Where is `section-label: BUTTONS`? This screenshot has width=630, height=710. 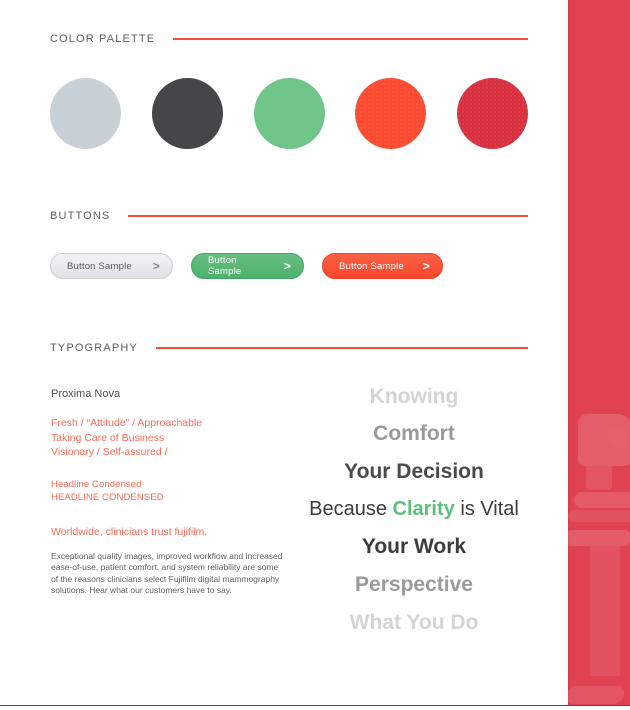 section-label: BUTTONS is located at coordinates (80, 216).